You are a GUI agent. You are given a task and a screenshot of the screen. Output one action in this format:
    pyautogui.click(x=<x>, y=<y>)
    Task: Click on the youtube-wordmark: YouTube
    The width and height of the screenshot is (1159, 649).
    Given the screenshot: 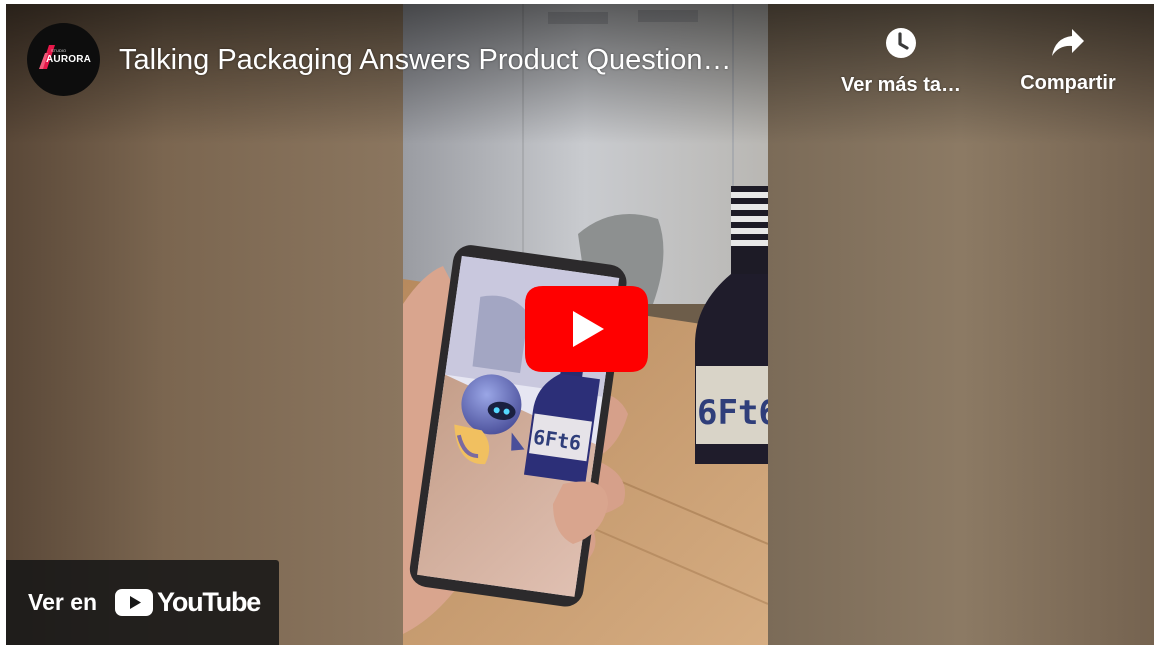 What is the action you would take?
    pyautogui.click(x=209, y=602)
    